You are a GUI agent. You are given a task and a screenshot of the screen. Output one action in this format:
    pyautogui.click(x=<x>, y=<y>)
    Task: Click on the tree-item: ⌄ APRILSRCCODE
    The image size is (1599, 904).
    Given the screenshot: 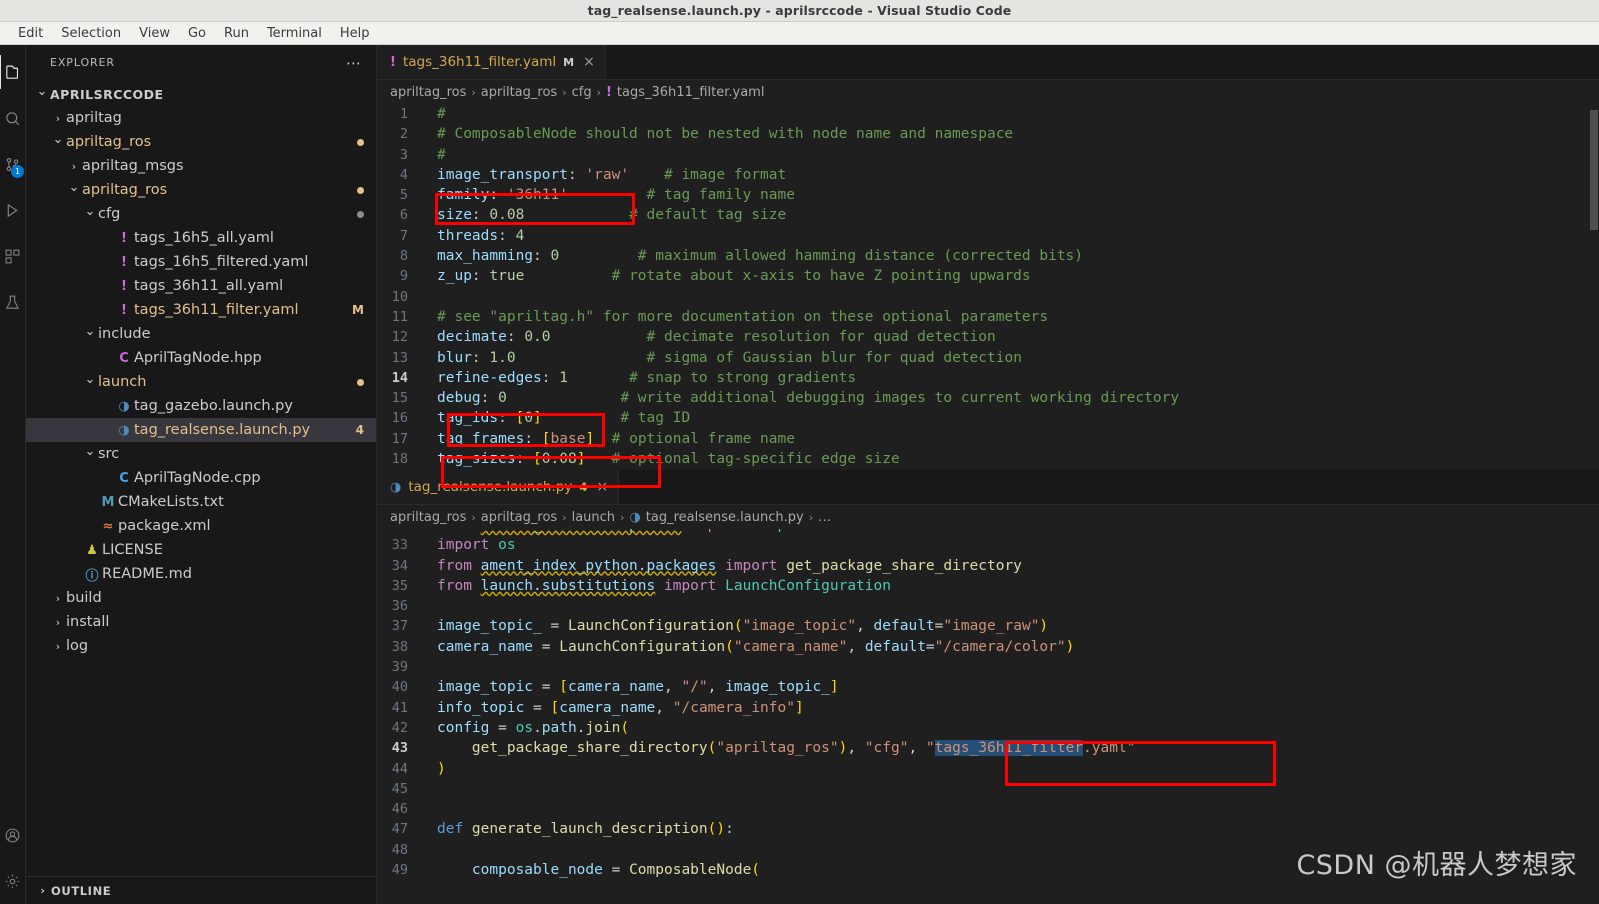 What is the action you would take?
    pyautogui.click(x=201, y=94)
    